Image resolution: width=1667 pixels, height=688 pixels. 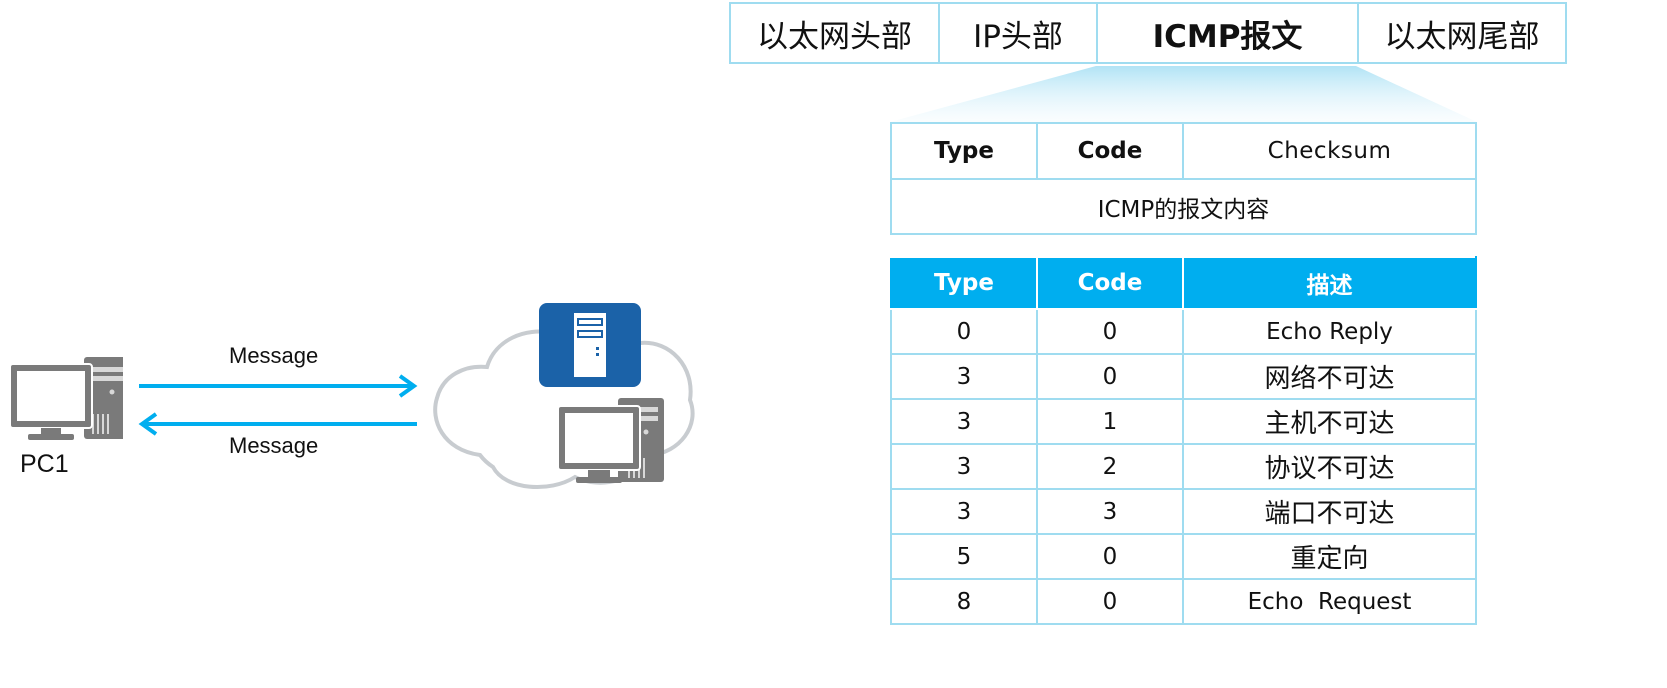 What do you see at coordinates (1111, 151) in the screenshot?
I see `header-code-field: Code` at bounding box center [1111, 151].